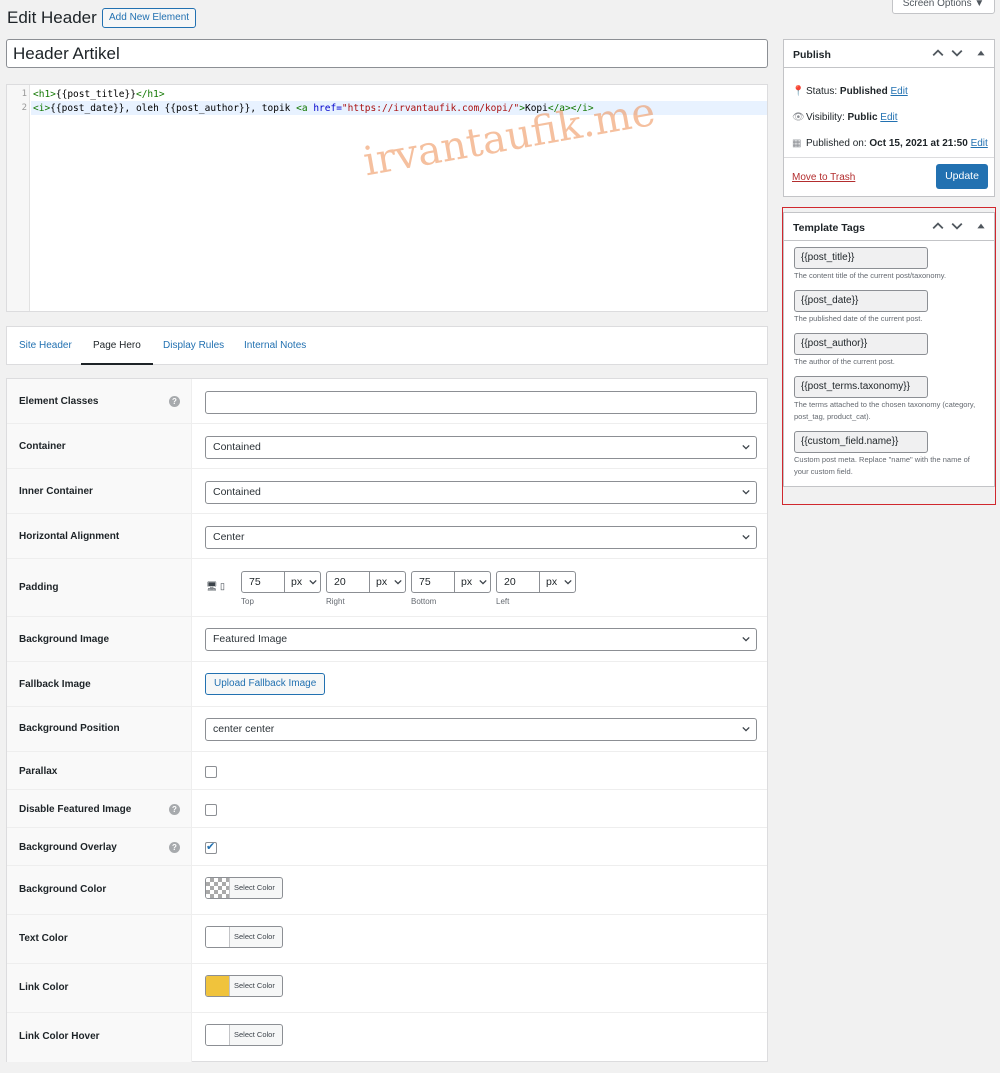 Image resolution: width=1000 pixels, height=1073 pixels. Describe the element at coordinates (211, 772) in the screenshot. I see `parallax-checkbox` at that location.